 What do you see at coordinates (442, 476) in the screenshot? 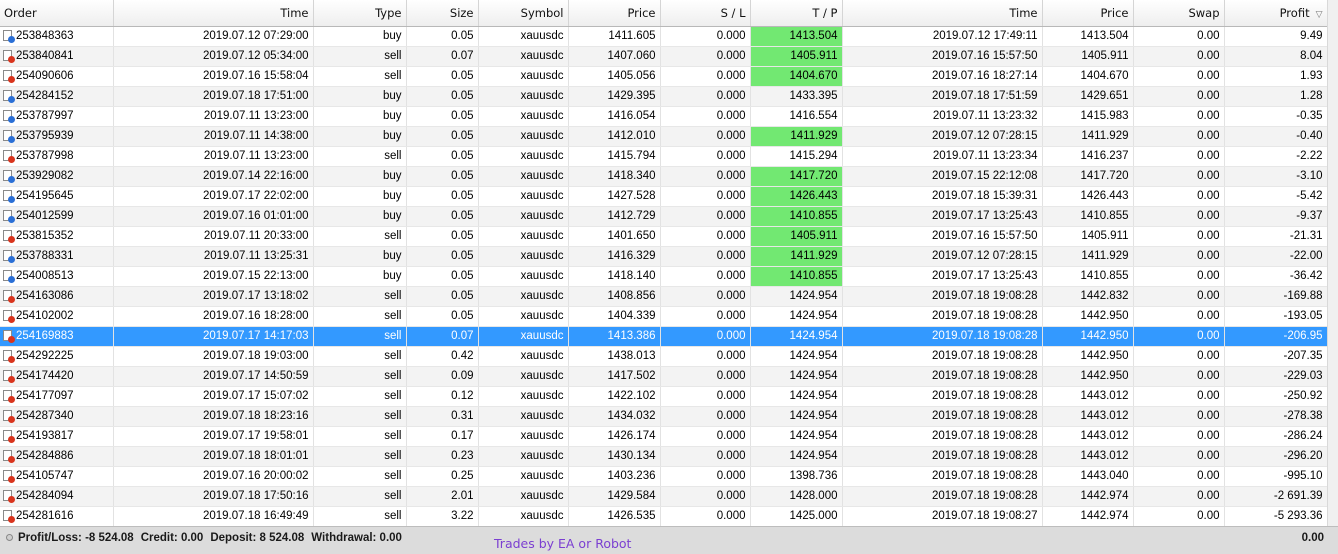
I see `cell-size: 0.25` at bounding box center [442, 476].